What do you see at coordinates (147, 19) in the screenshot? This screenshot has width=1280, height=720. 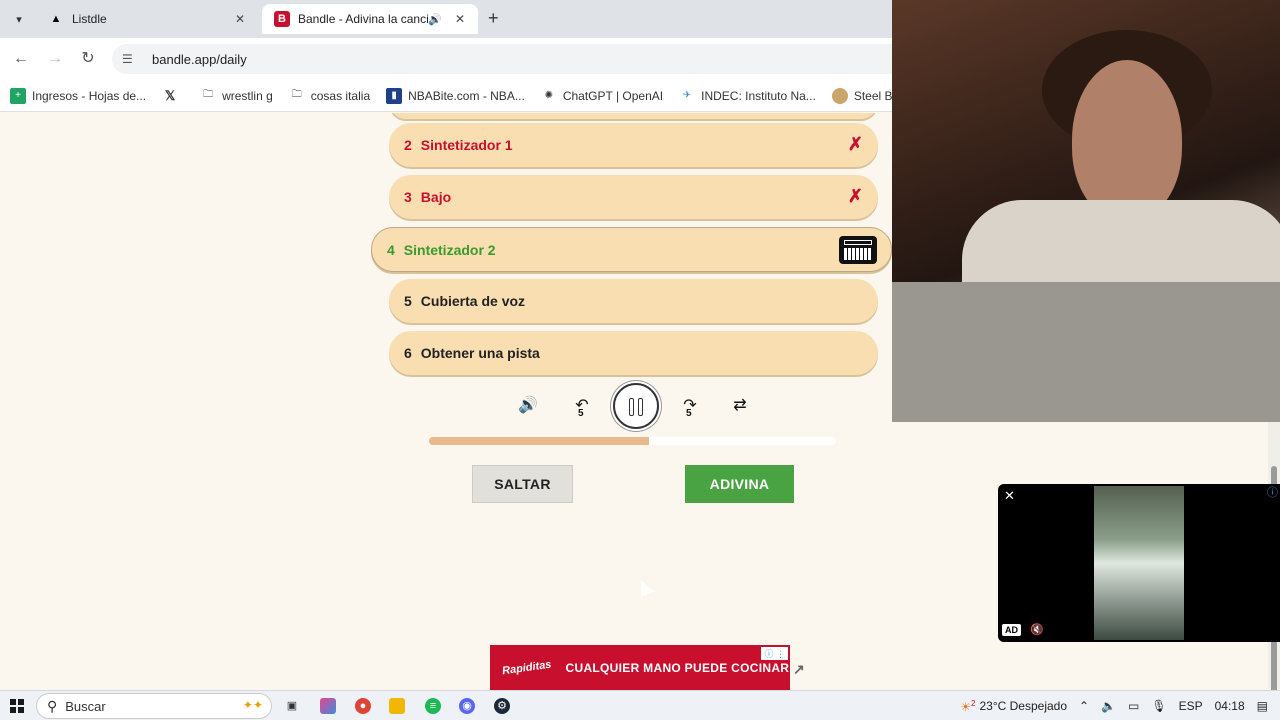 I see `tab-listdle: ▲ Listdle ✕` at bounding box center [147, 19].